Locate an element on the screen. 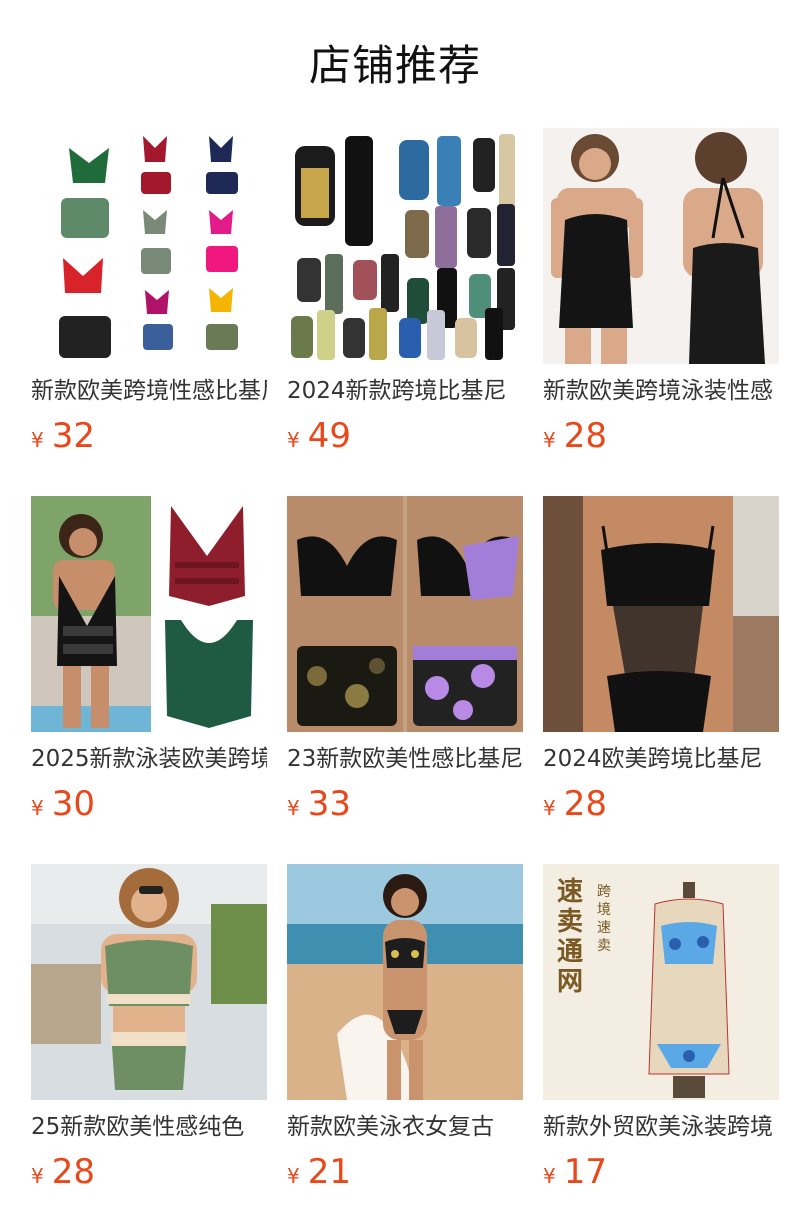  product-image: 速 卖 通 网 跨 境 速 卖 is located at coordinates (661, 982).